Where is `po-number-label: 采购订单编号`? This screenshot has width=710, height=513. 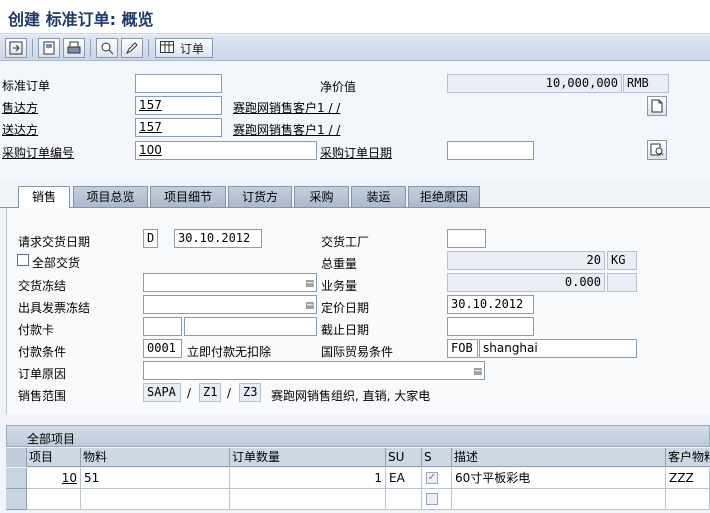 po-number-label: 采购订单编号 is located at coordinates (38, 153).